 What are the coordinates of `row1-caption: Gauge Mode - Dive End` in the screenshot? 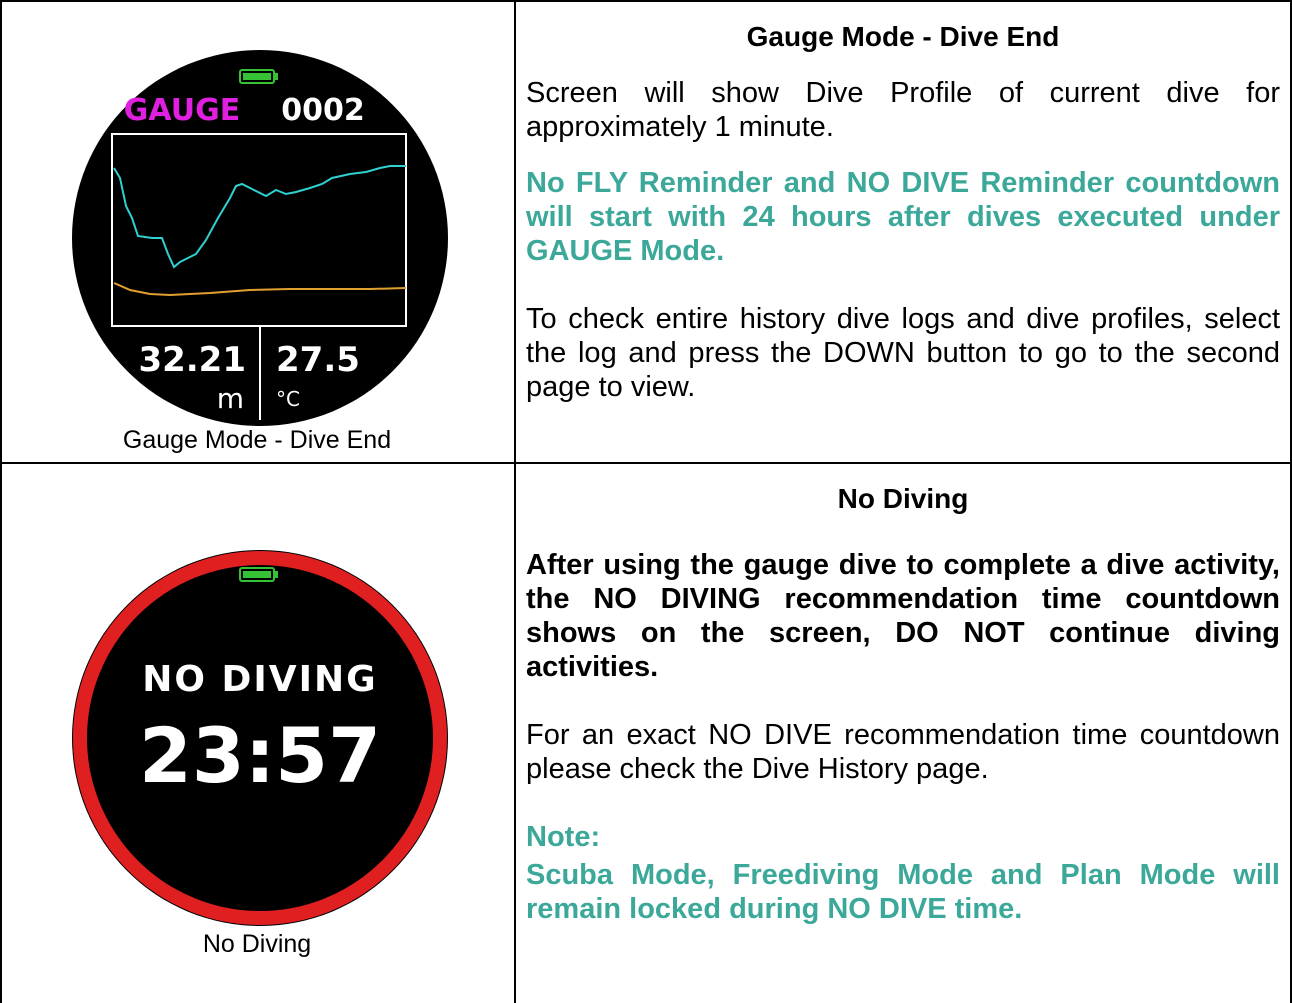 It's located at (257, 440).